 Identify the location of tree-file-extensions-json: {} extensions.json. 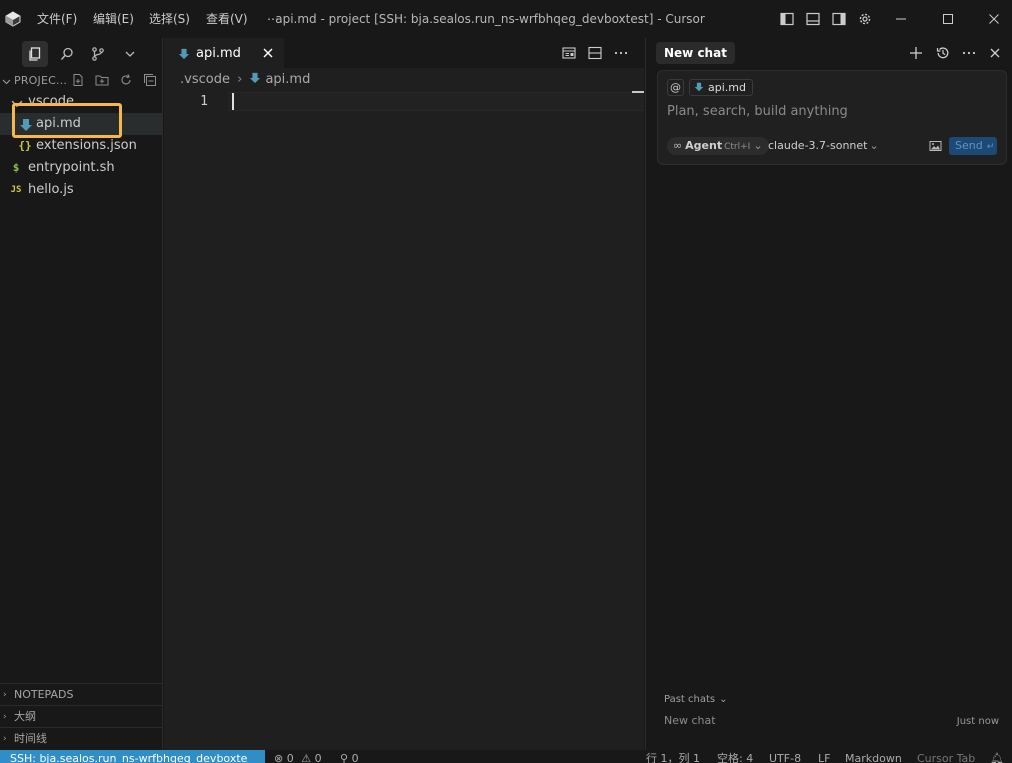
(81, 146).